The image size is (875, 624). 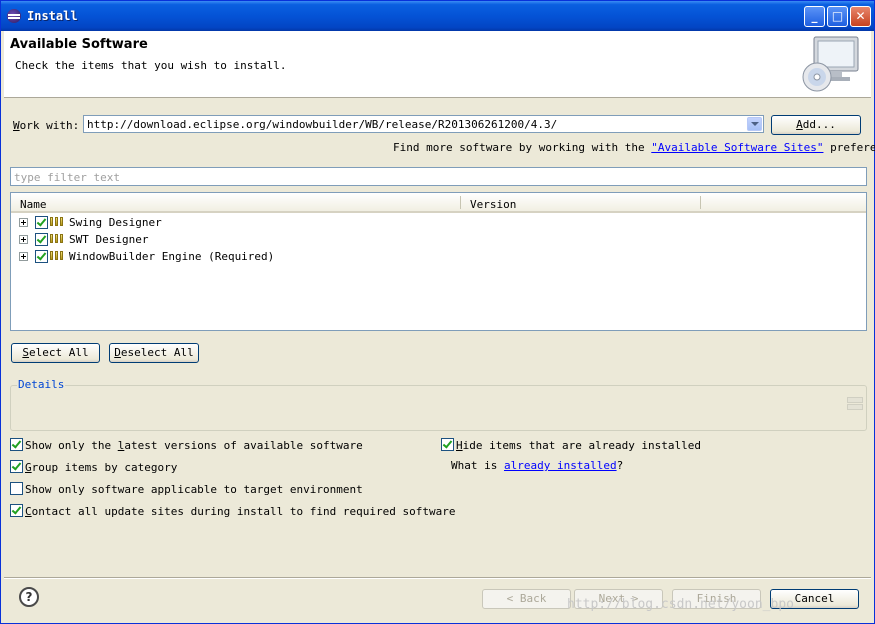 What do you see at coordinates (830, 64) in the screenshot?
I see `install-computer-icon` at bounding box center [830, 64].